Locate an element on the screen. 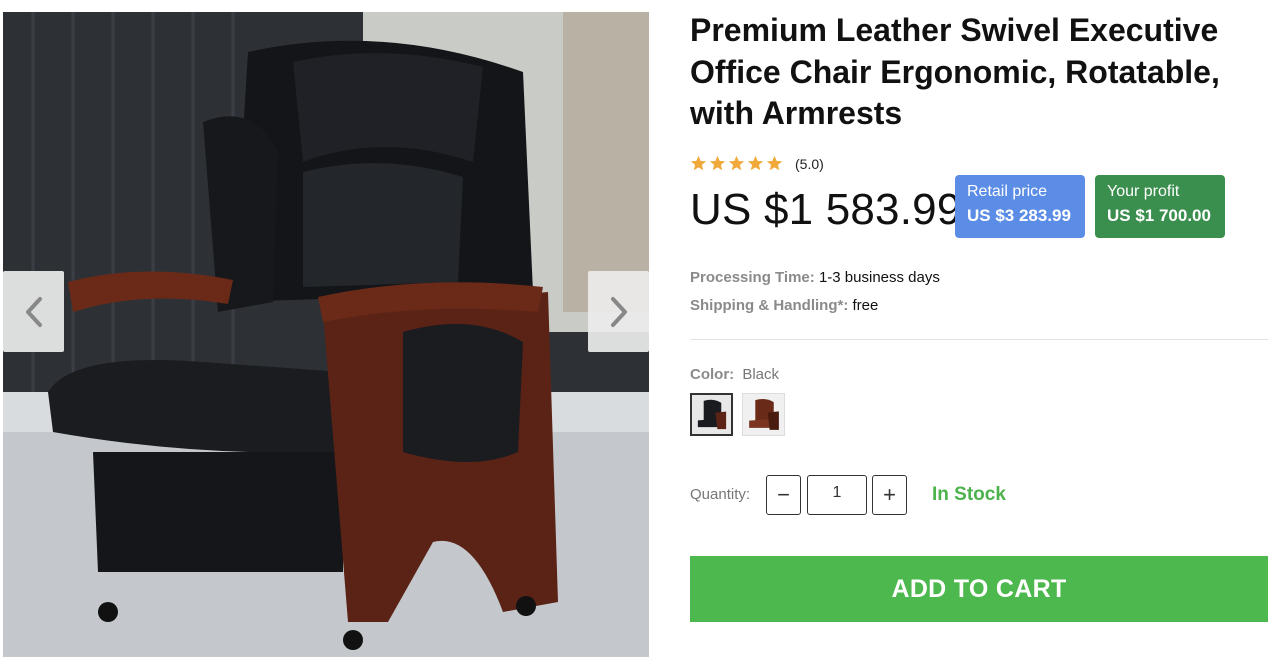 Image resolution: width=1280 pixels, height=667 pixels. profit-label: Your profit is located at coordinates (1143, 191).